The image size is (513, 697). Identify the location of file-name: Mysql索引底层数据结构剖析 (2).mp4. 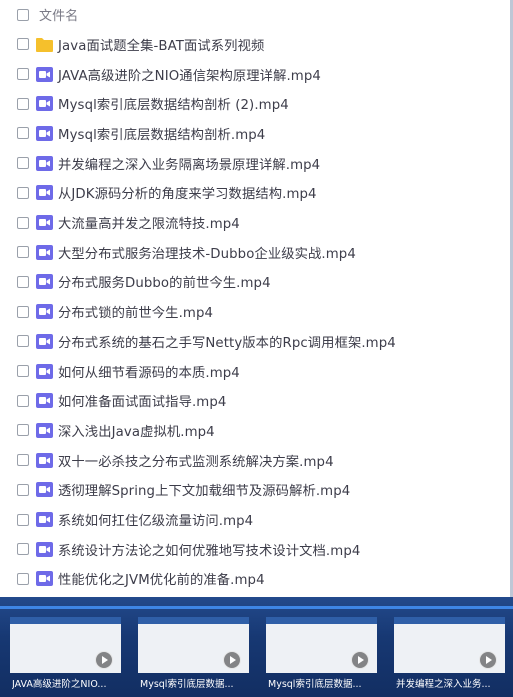
(173, 103).